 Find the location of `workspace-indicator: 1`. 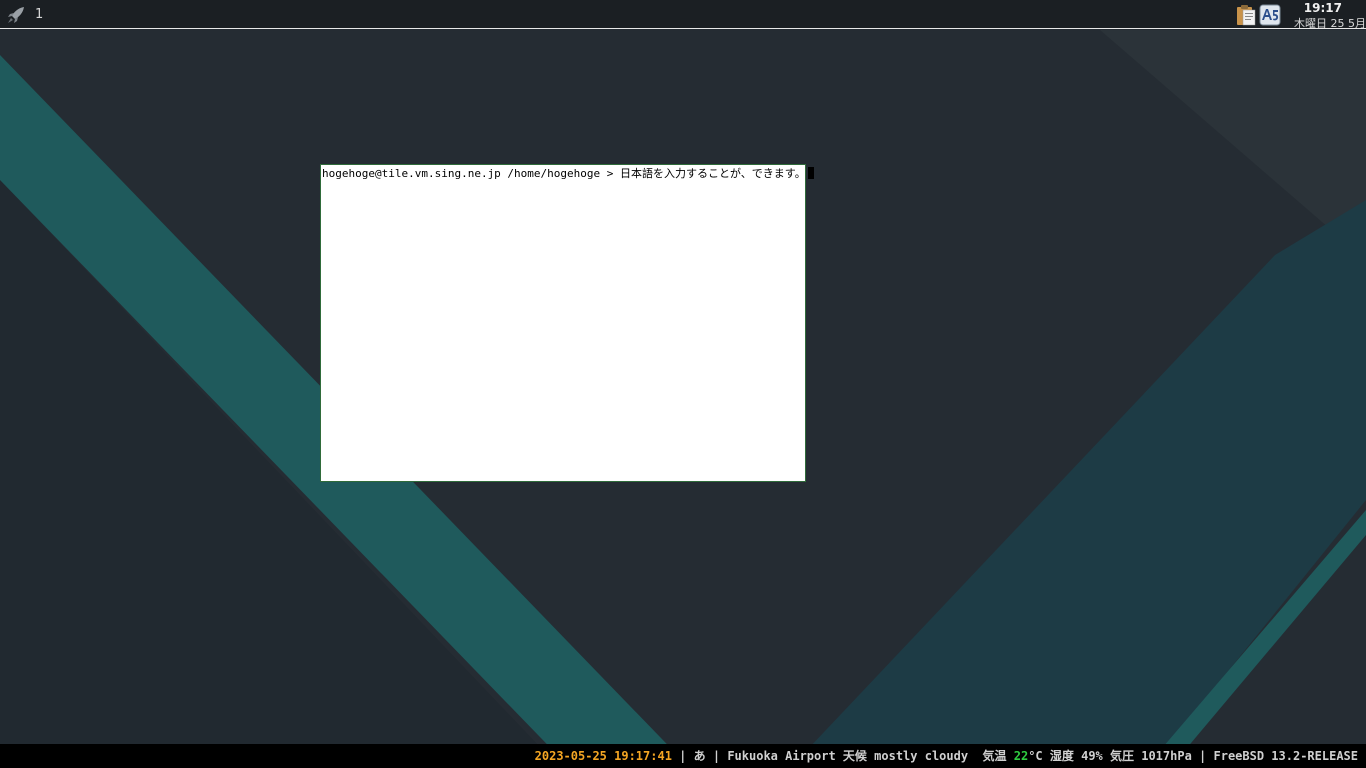

workspace-indicator: 1 is located at coordinates (39, 14).